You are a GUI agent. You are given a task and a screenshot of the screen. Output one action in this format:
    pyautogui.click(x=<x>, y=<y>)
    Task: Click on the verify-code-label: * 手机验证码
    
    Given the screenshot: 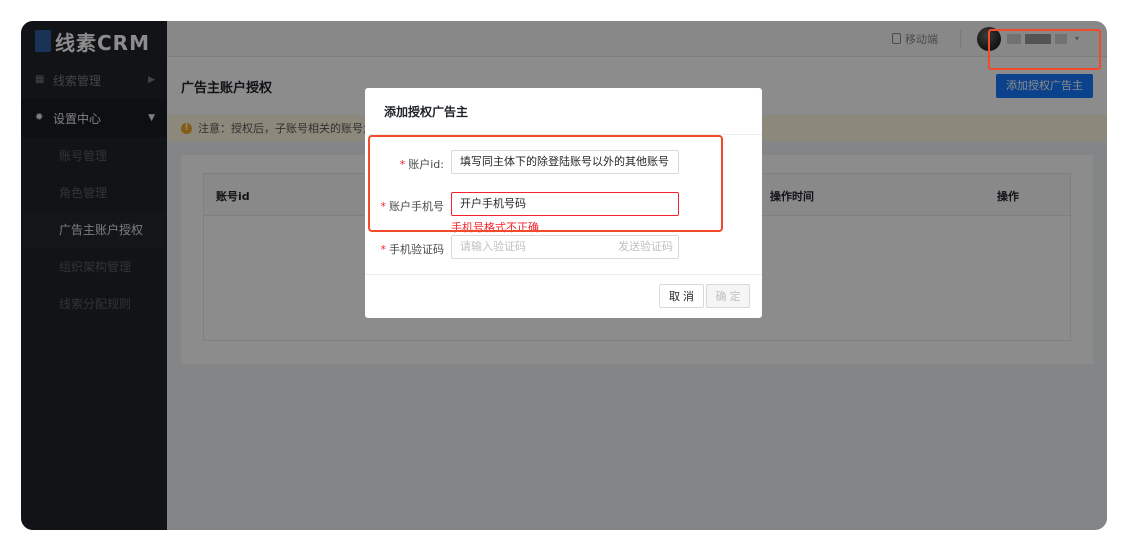 What is the action you would take?
    pyautogui.click(x=412, y=249)
    